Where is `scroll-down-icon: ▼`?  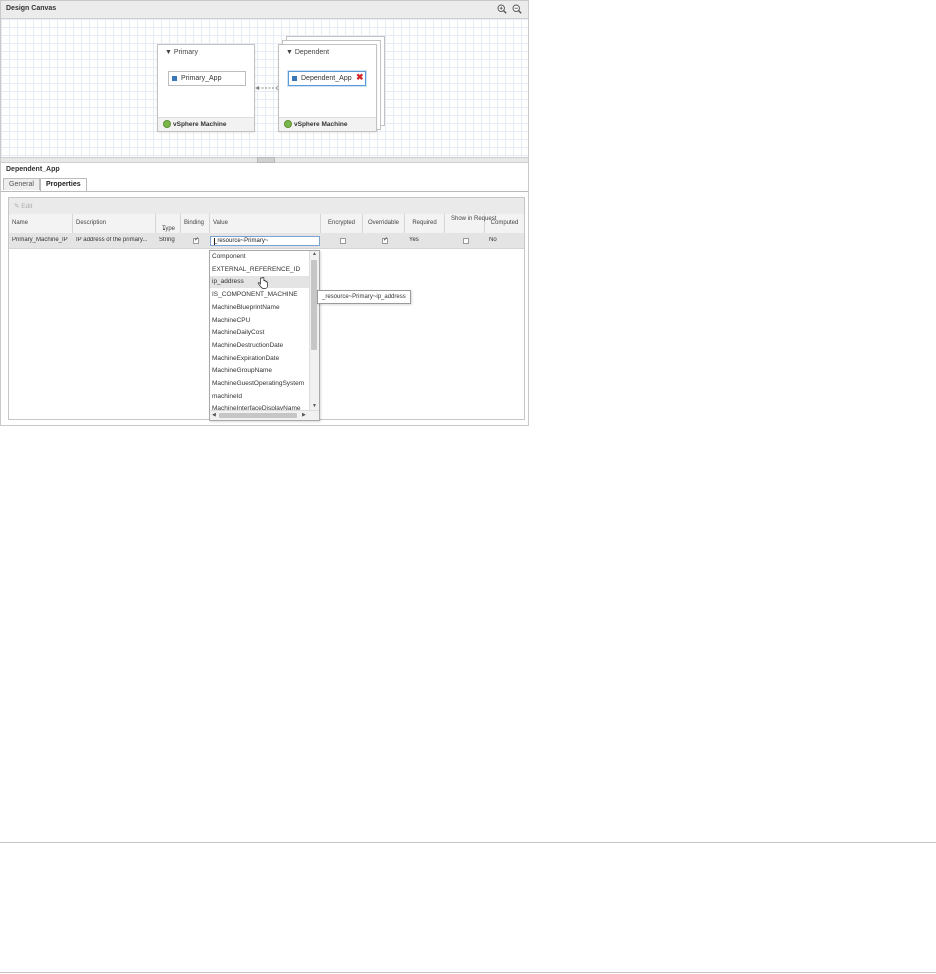 scroll-down-icon: ▼ is located at coordinates (314, 406).